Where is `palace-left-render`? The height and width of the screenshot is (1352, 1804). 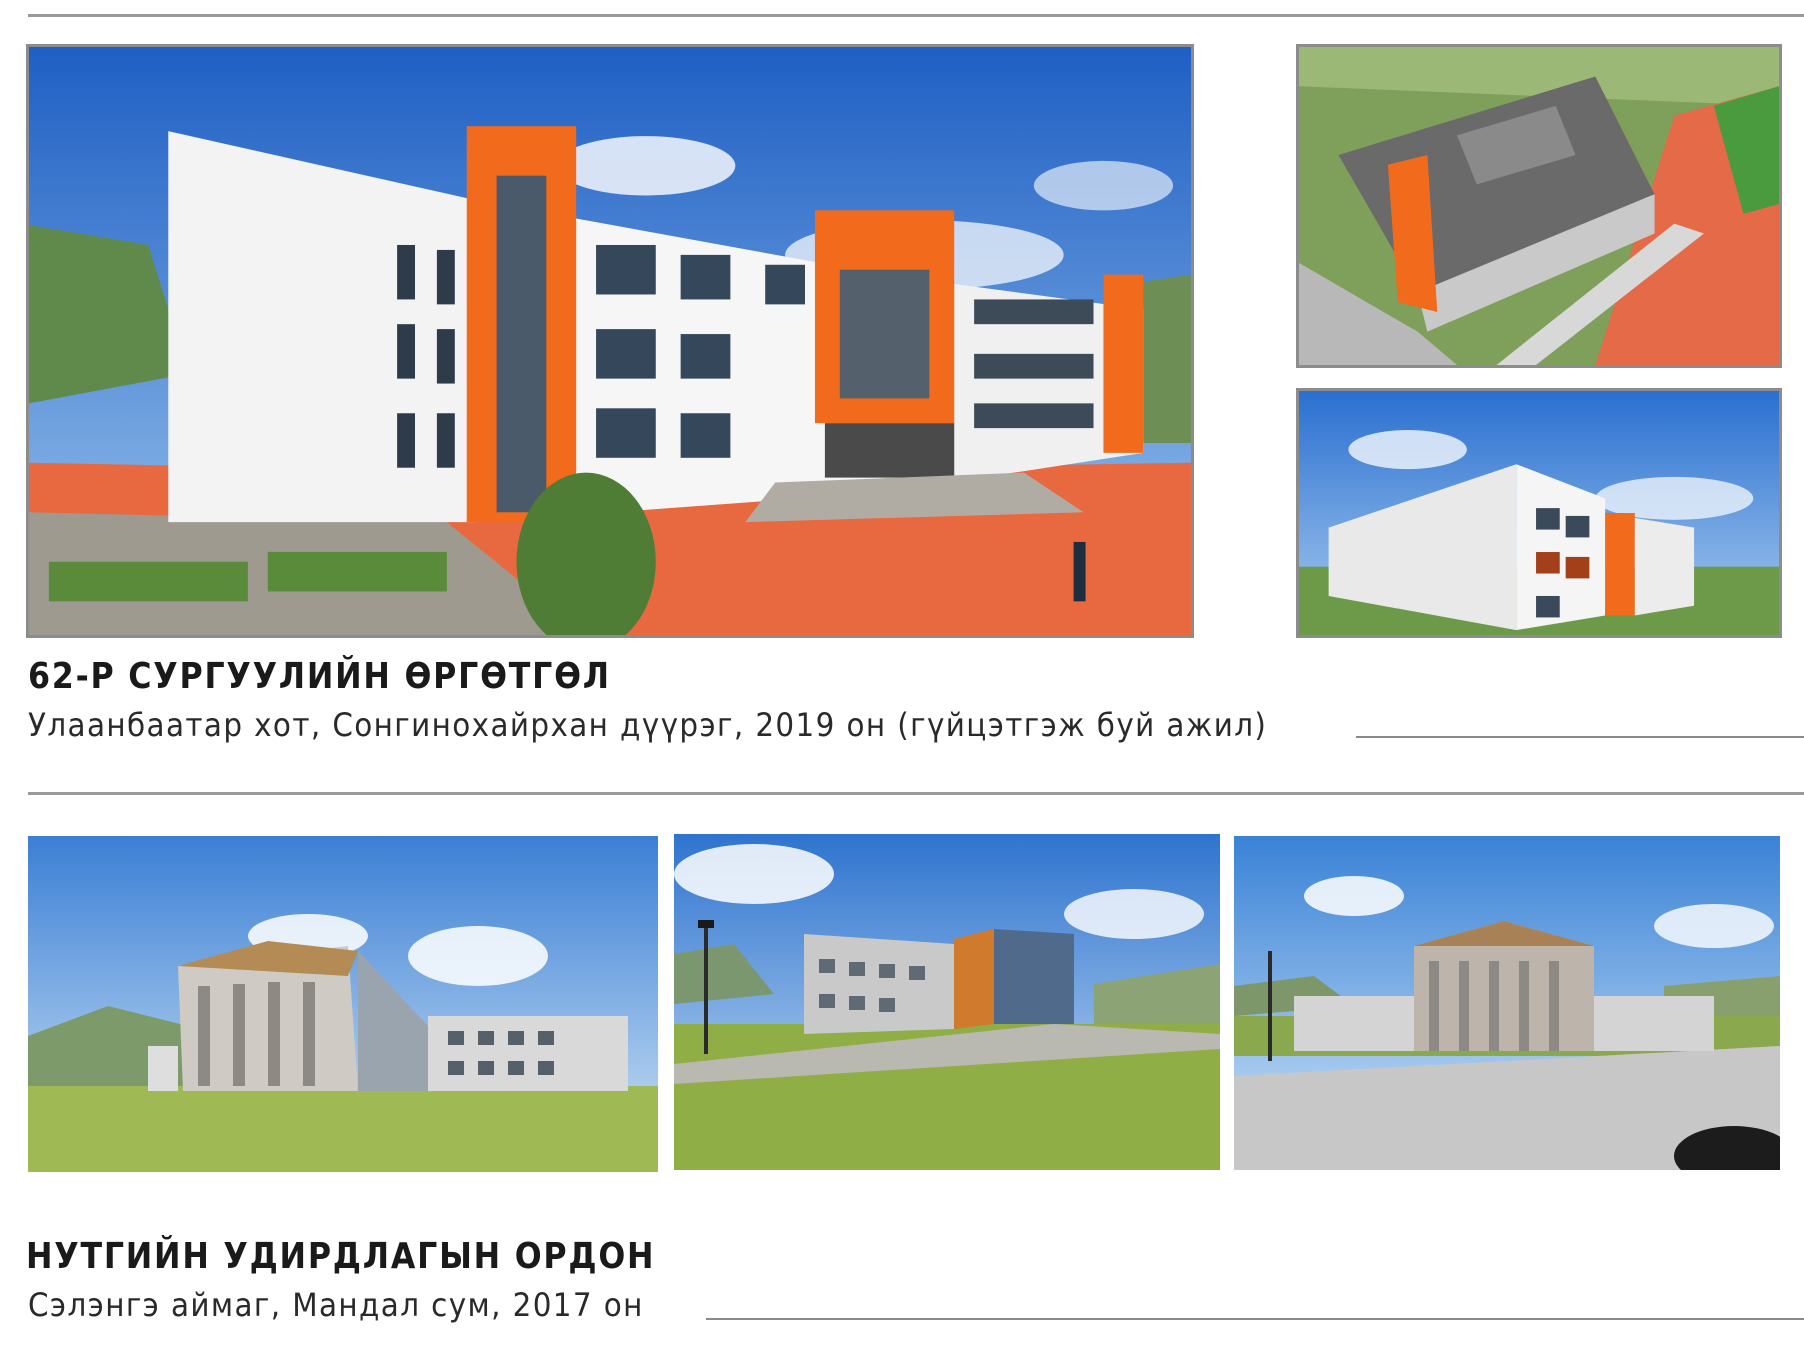
palace-left-render is located at coordinates (343, 1004).